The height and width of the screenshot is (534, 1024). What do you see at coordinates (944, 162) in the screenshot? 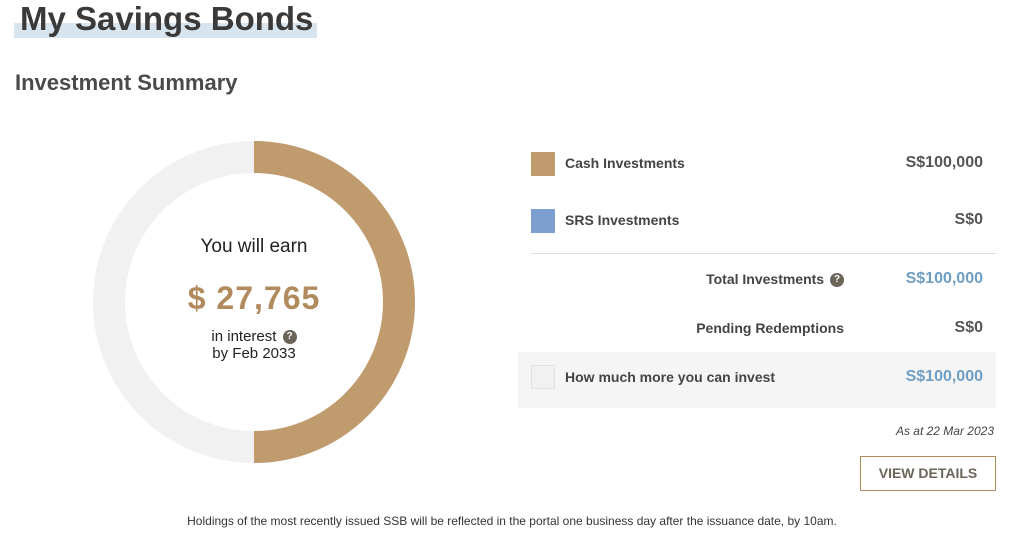
I see `cash-value: S$100,000` at bounding box center [944, 162].